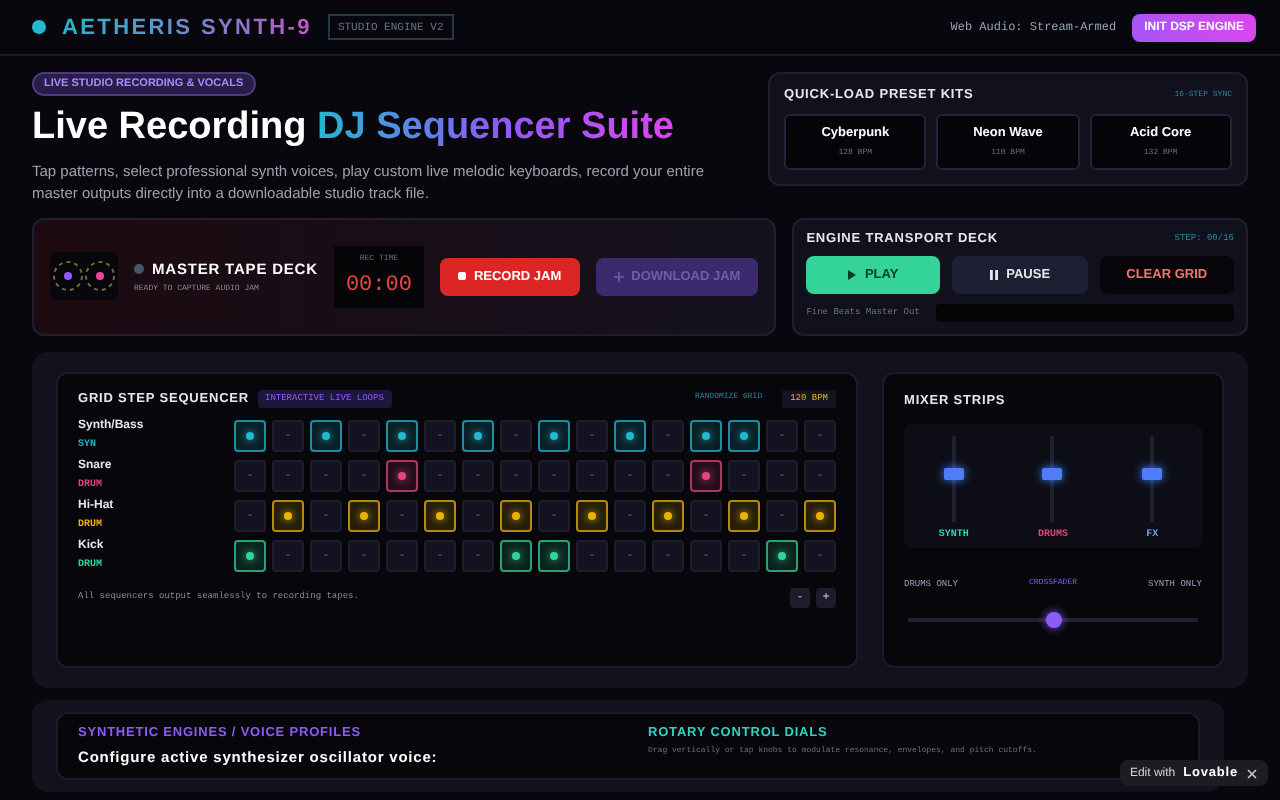 The height and width of the screenshot is (800, 1280). What do you see at coordinates (461, 276) in the screenshot?
I see `record-icon` at bounding box center [461, 276].